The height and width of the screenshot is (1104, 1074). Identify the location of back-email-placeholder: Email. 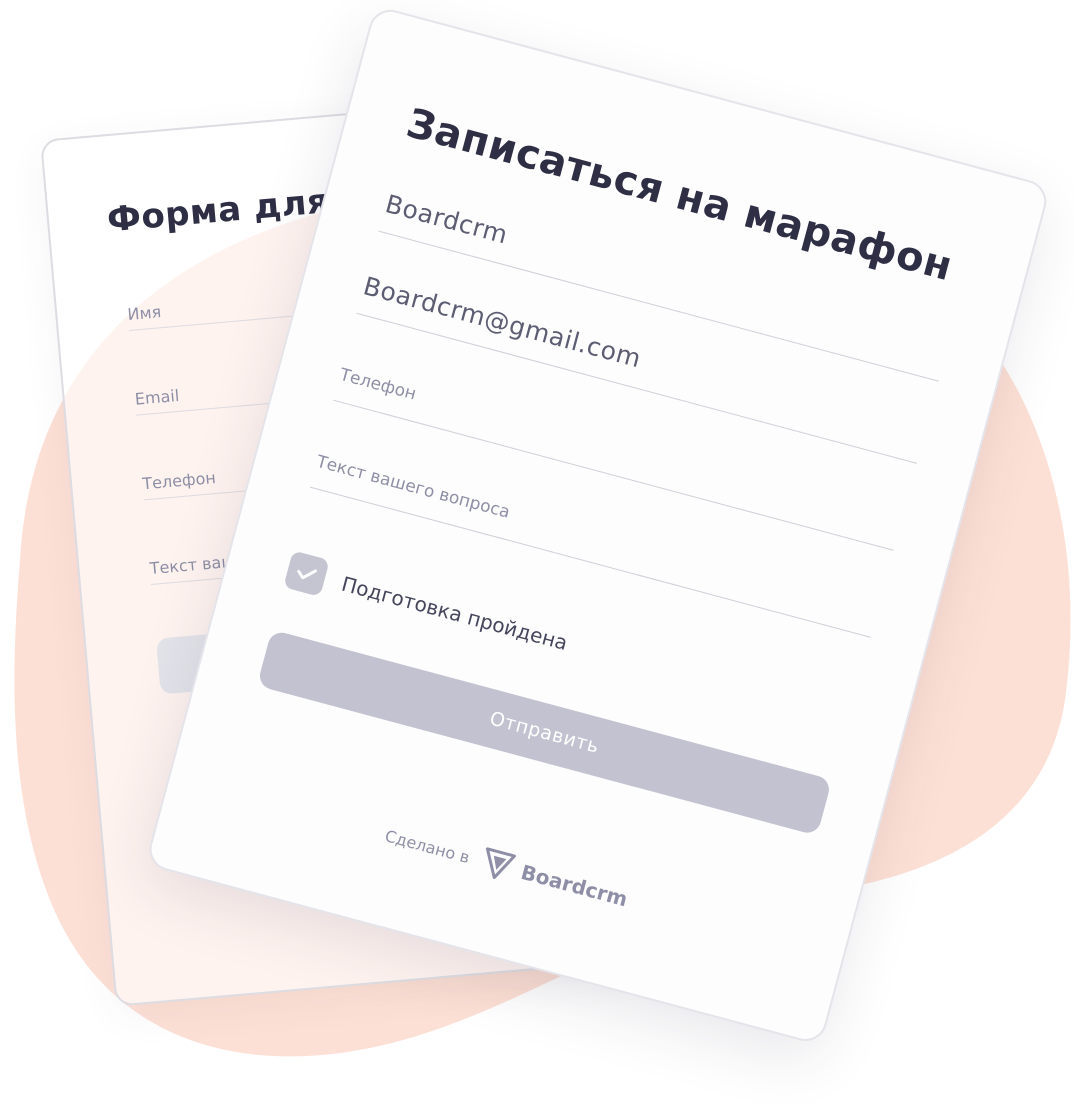
(157, 397).